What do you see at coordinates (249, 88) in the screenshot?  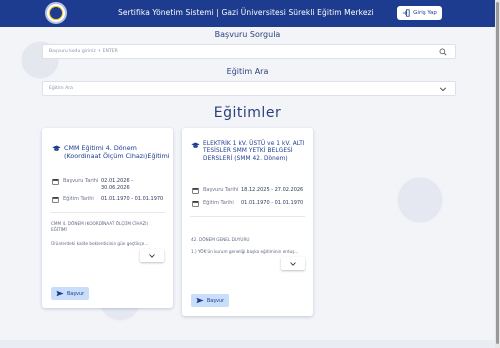 I see `training-select: Eğitim Ara` at bounding box center [249, 88].